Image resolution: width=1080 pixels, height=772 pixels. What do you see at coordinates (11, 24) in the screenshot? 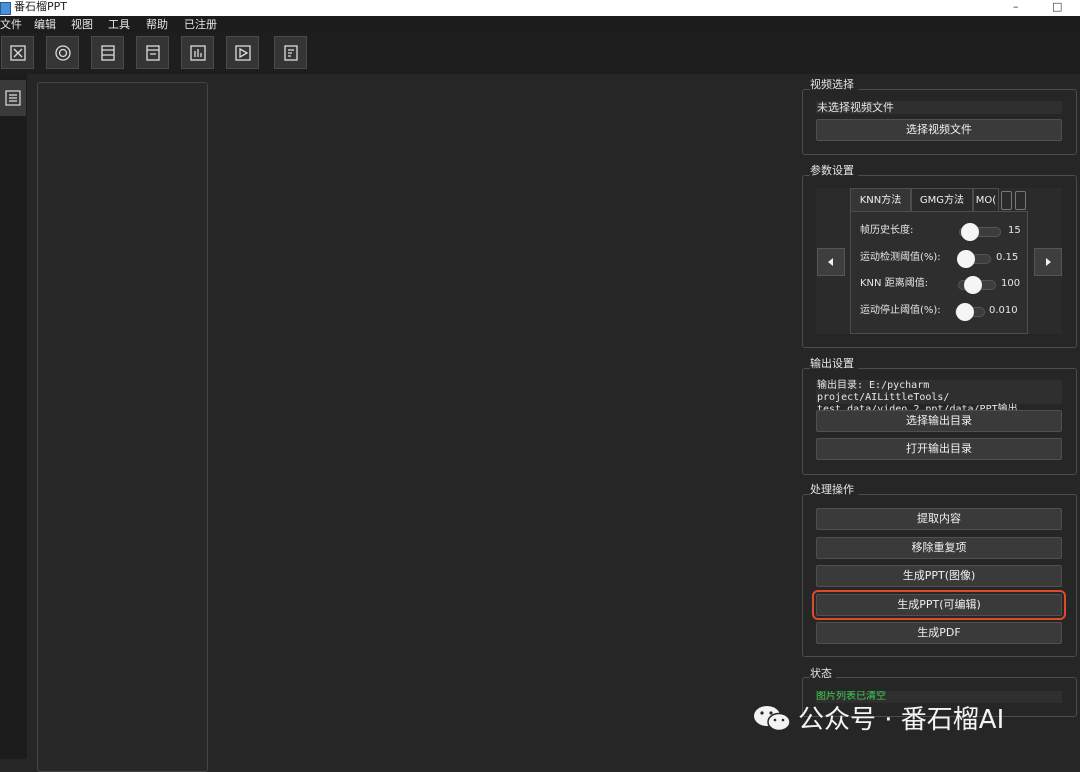
I see `menu-file: 文件` at bounding box center [11, 24].